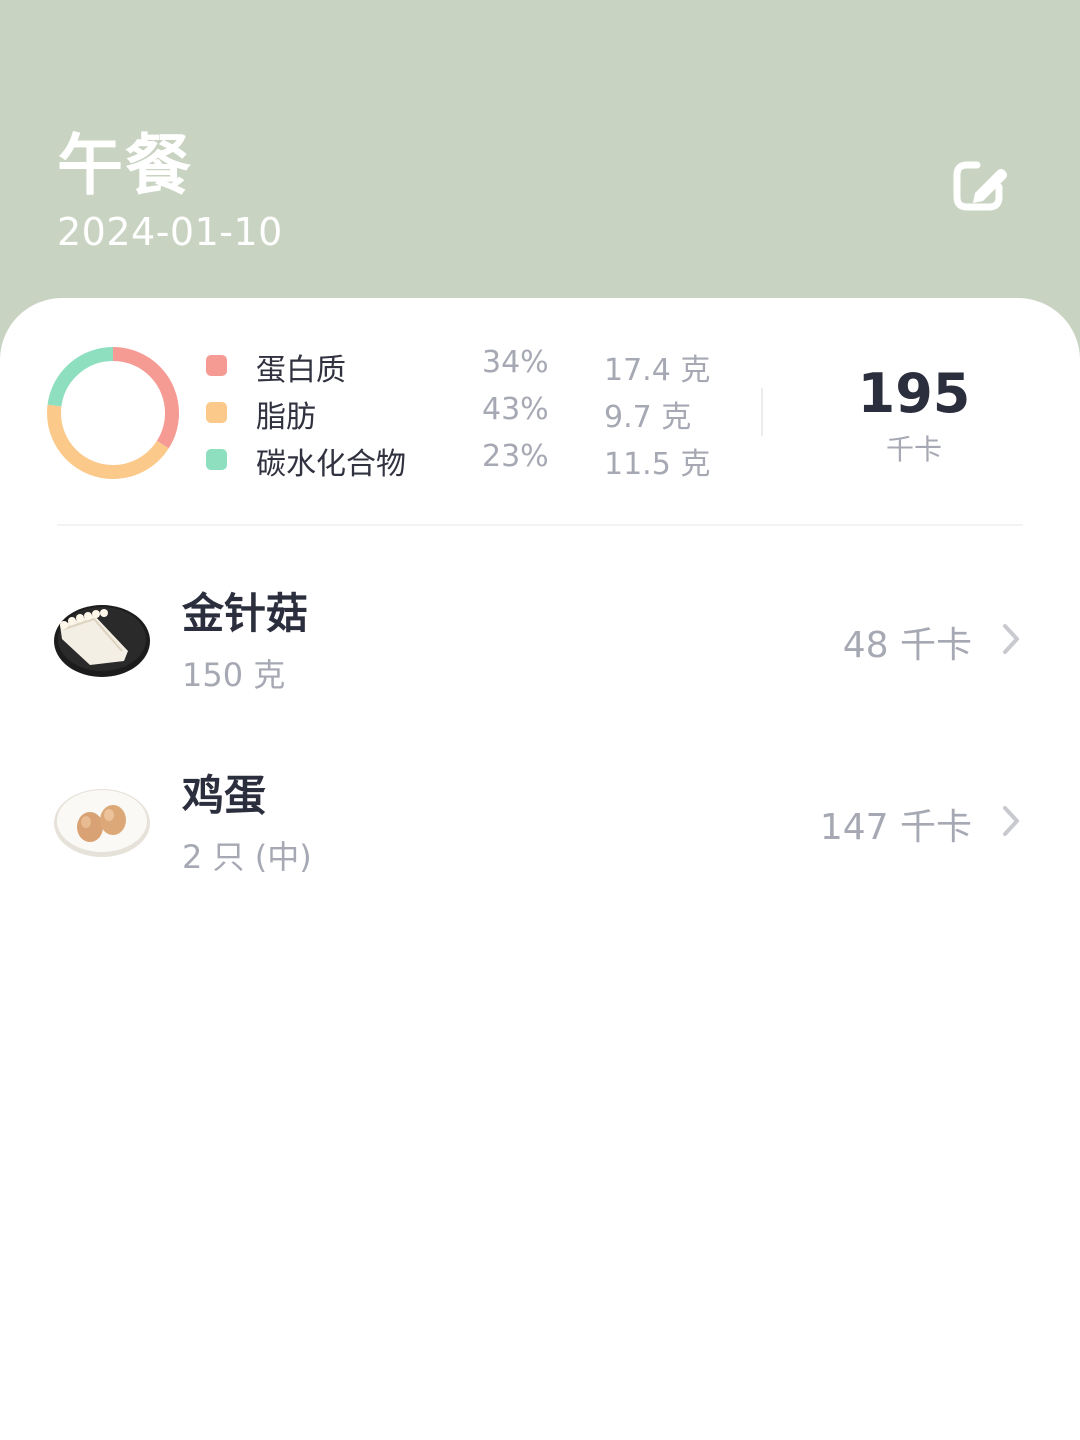  What do you see at coordinates (125, 165) in the screenshot?
I see `meal-title: 午餐` at bounding box center [125, 165].